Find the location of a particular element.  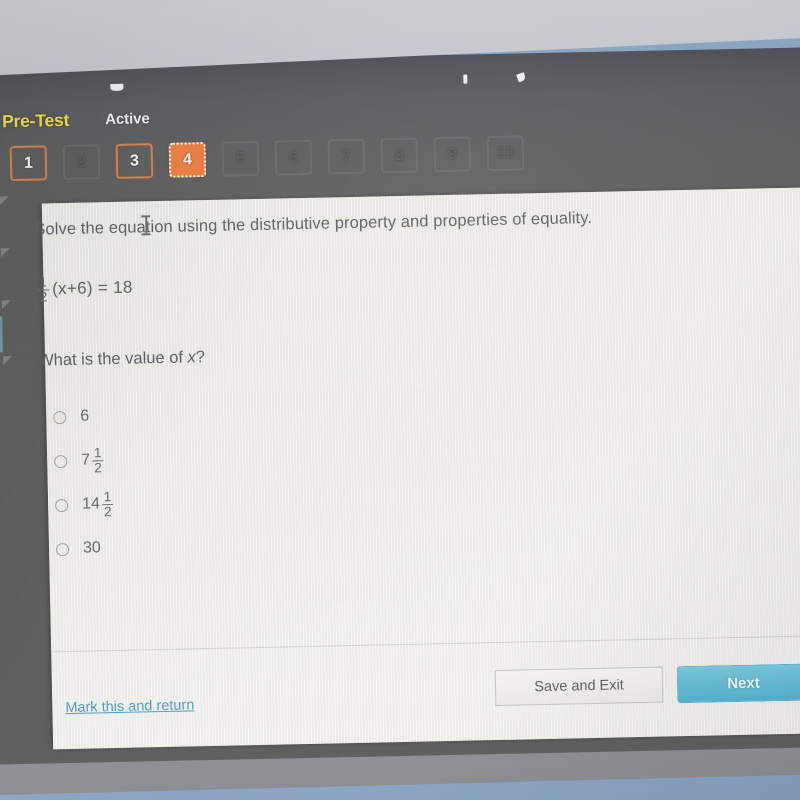

answer-option-1: 6 is located at coordinates (213, 414).